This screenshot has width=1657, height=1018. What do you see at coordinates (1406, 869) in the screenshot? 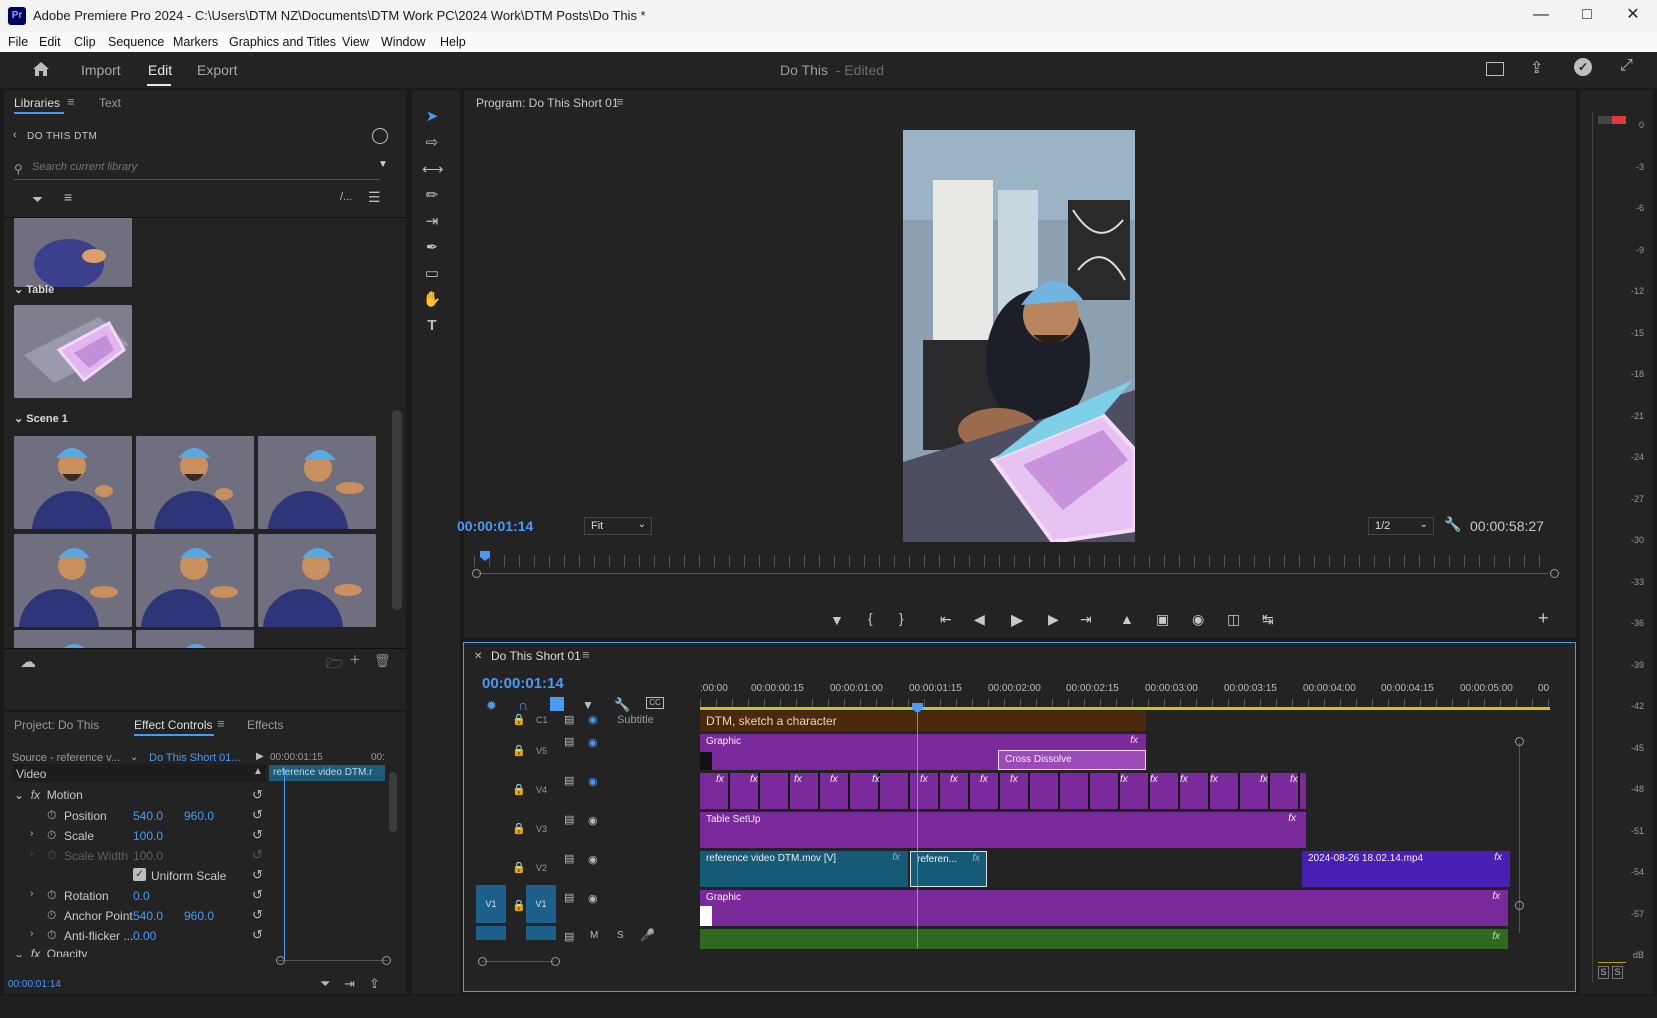
I see `date-video-clip: 2024-08-26 18.02.14.mp4 fx` at bounding box center [1406, 869].